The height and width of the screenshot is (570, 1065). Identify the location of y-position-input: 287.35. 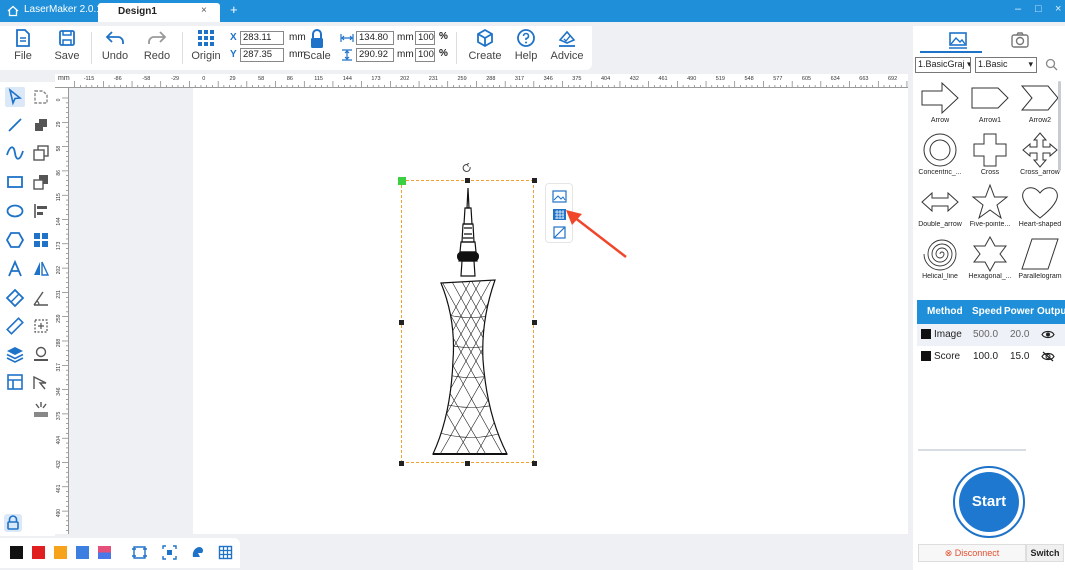
(262, 55).